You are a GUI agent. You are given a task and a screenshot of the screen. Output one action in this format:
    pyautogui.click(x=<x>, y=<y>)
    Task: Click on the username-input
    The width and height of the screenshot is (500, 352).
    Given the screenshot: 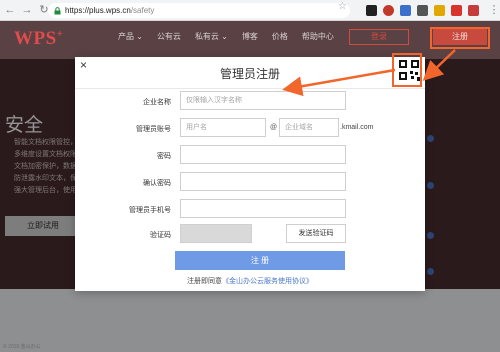 What is the action you would take?
    pyautogui.click(x=223, y=127)
    